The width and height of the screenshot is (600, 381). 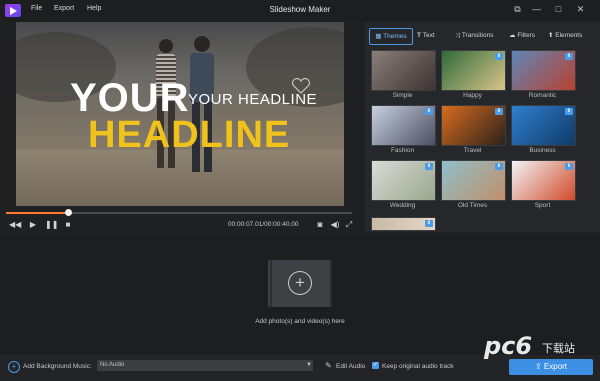 What do you see at coordinates (349, 225) in the screenshot?
I see `fullscreen-icon: ⤢` at bounding box center [349, 225].